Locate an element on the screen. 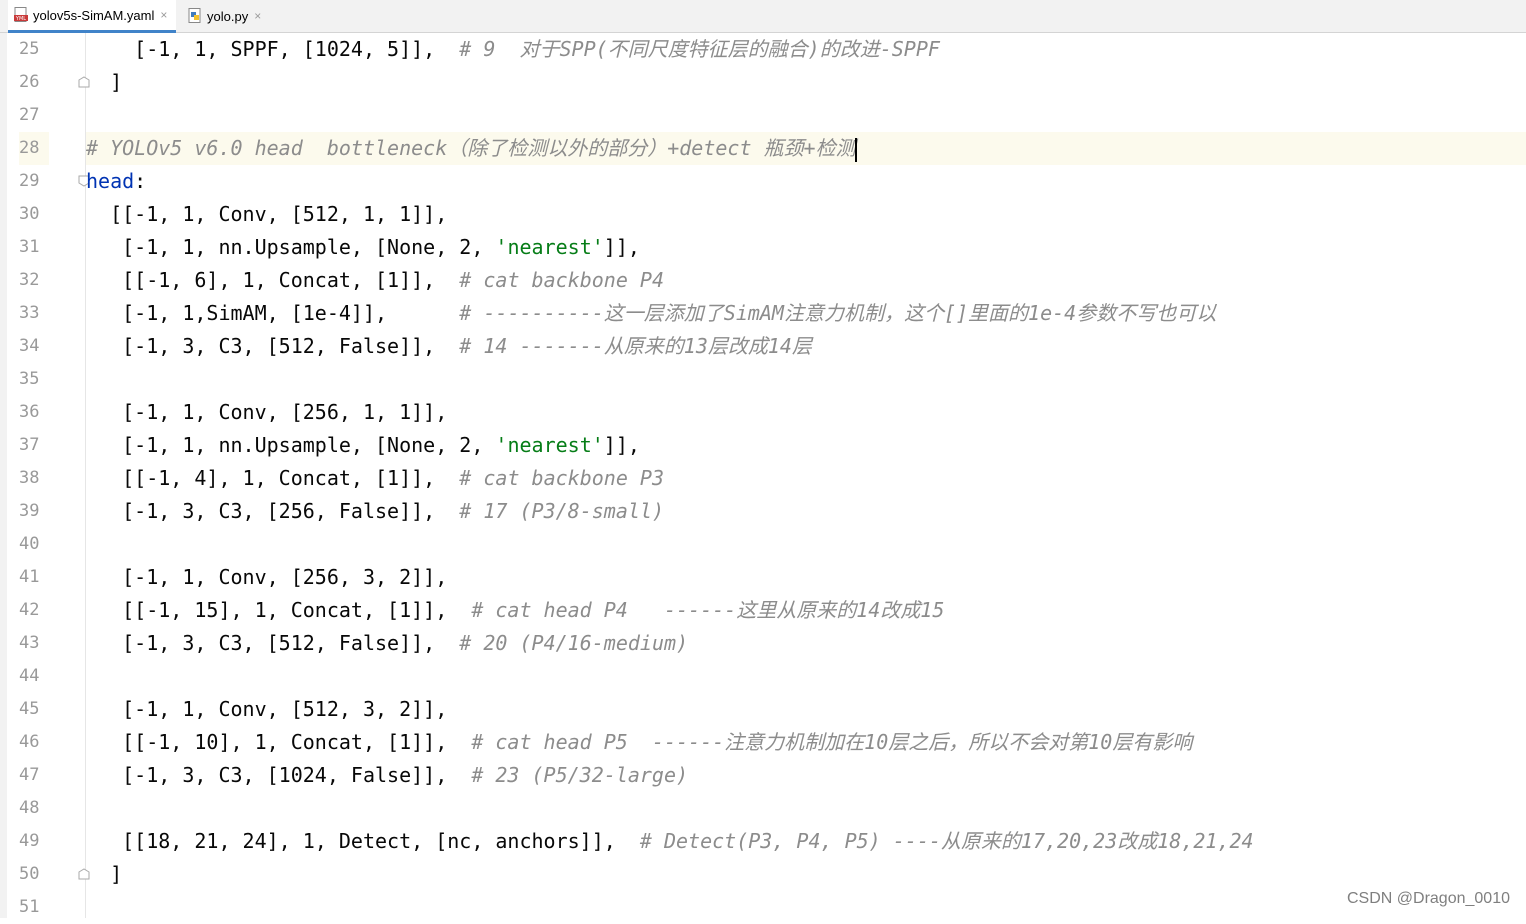 This screenshot has width=1526, height=924. code-text: [-1, 3, C3, [1024, False]], is located at coordinates (279, 775).